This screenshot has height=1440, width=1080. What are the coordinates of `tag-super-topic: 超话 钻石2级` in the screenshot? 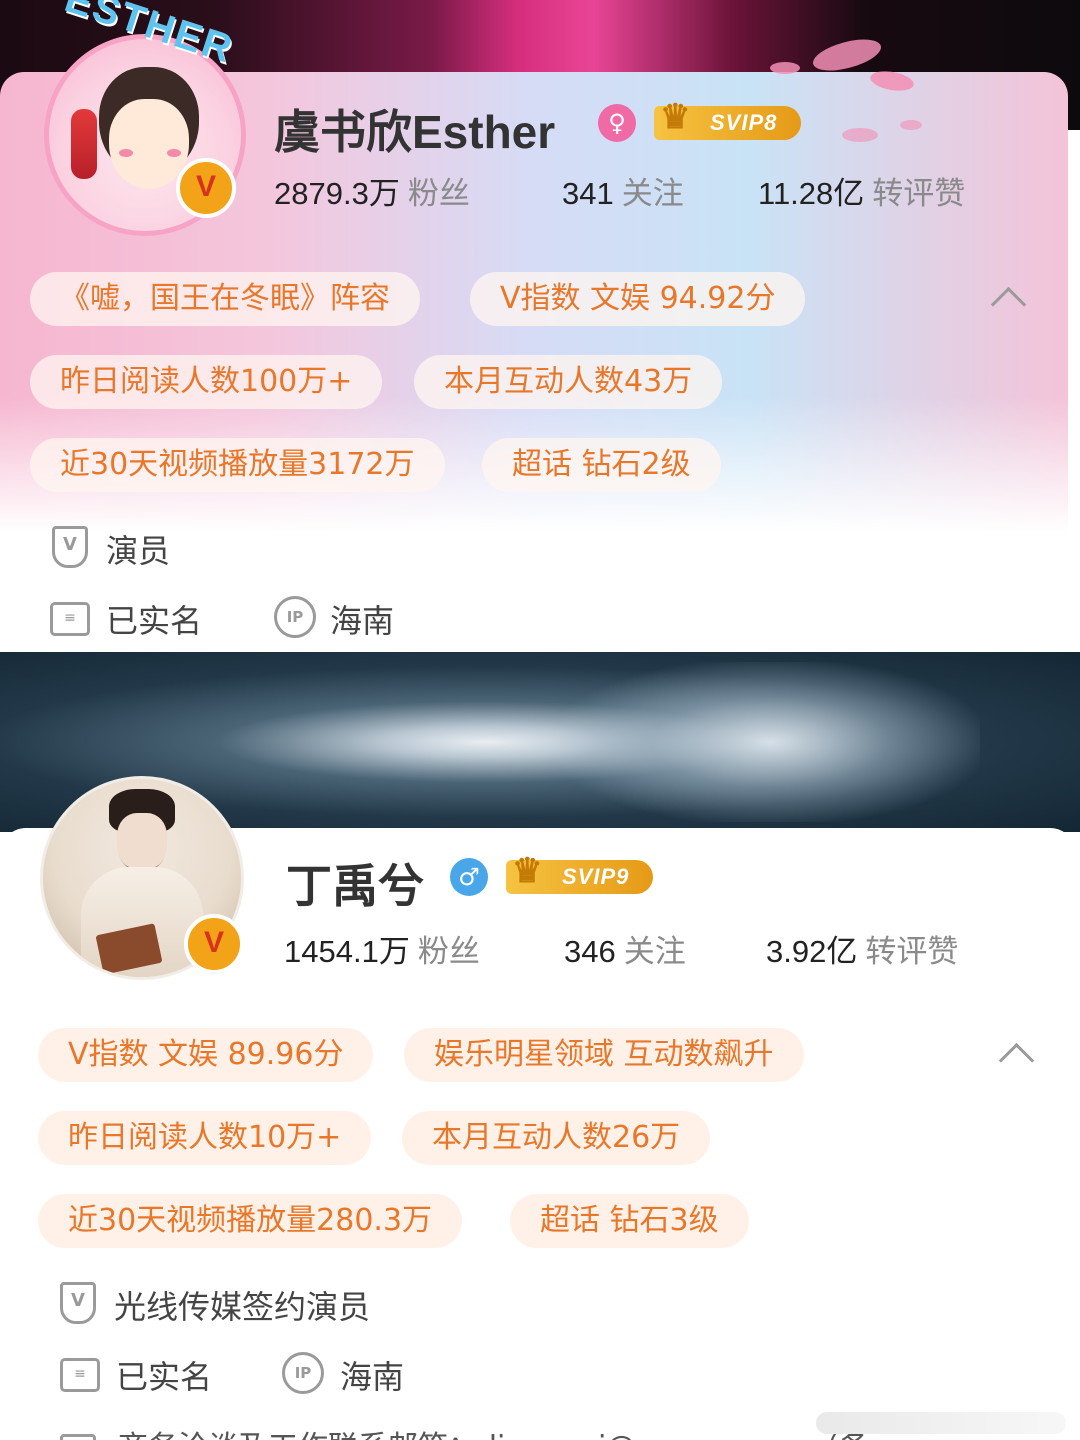 It's located at (601, 465).